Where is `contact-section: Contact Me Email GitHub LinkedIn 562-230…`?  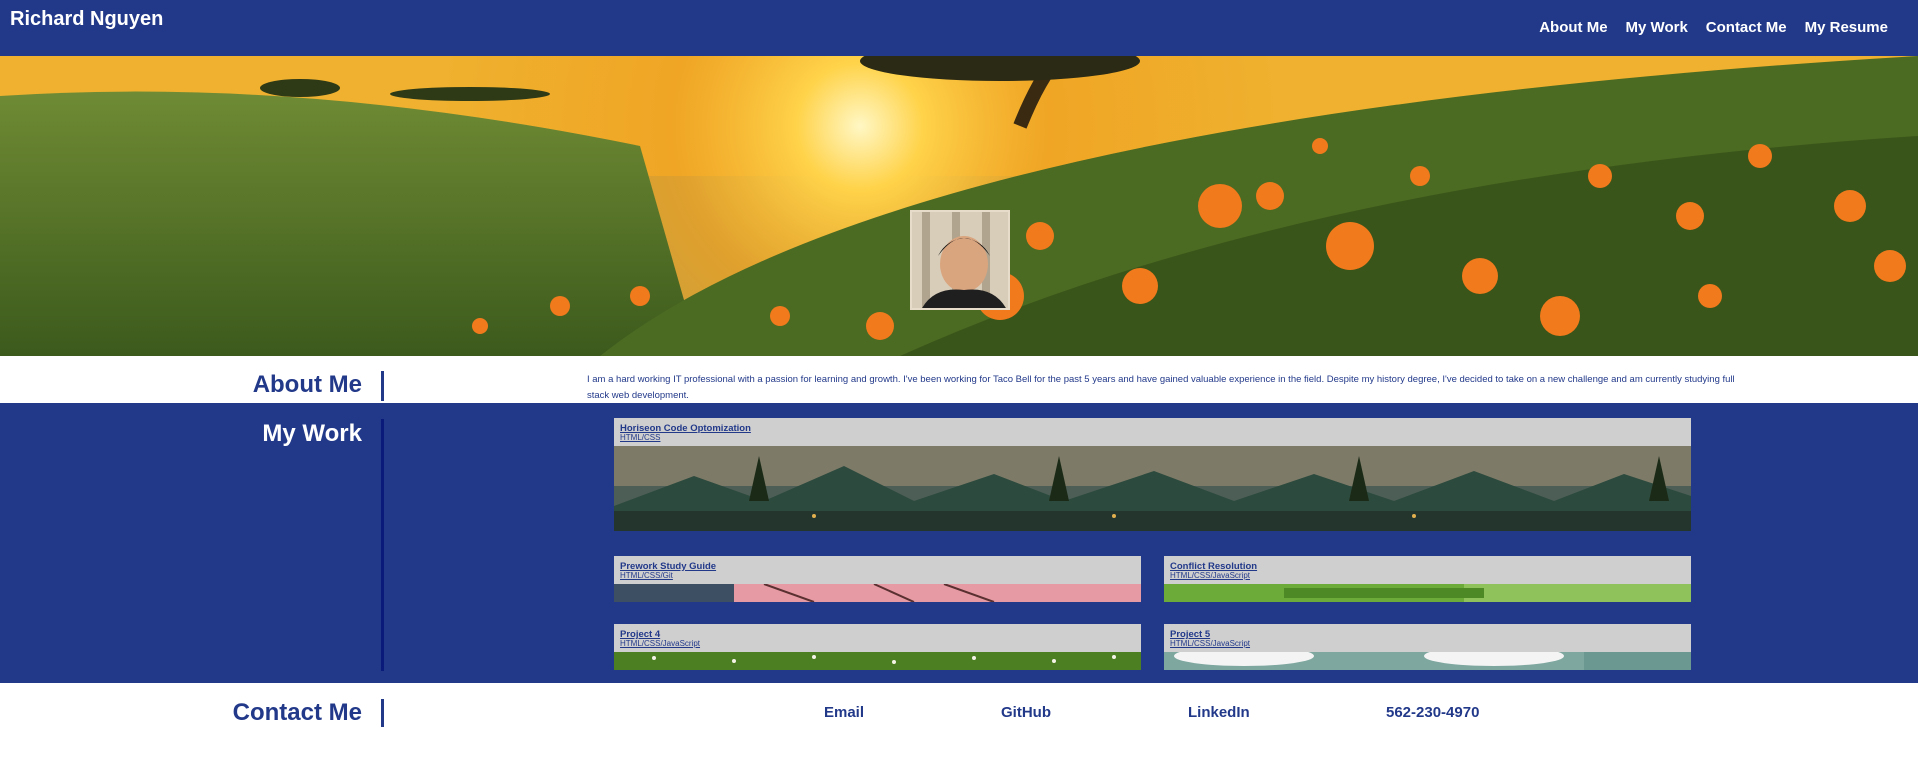
contact-section: Contact Me Email GitHub LinkedIn 562-230… is located at coordinates (959, 725).